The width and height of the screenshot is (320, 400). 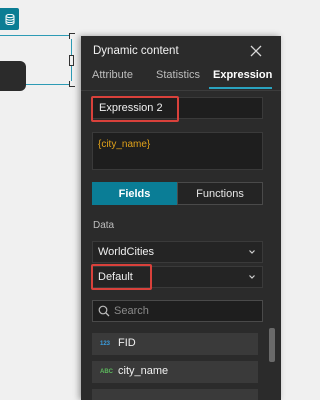 I want to click on field-list-scrollbar-thumb, so click(x=272, y=345).